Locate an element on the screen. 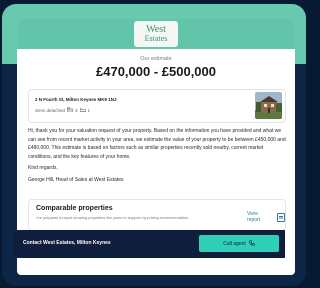 This screenshot has height=288, width=320. property-photo is located at coordinates (268, 105).